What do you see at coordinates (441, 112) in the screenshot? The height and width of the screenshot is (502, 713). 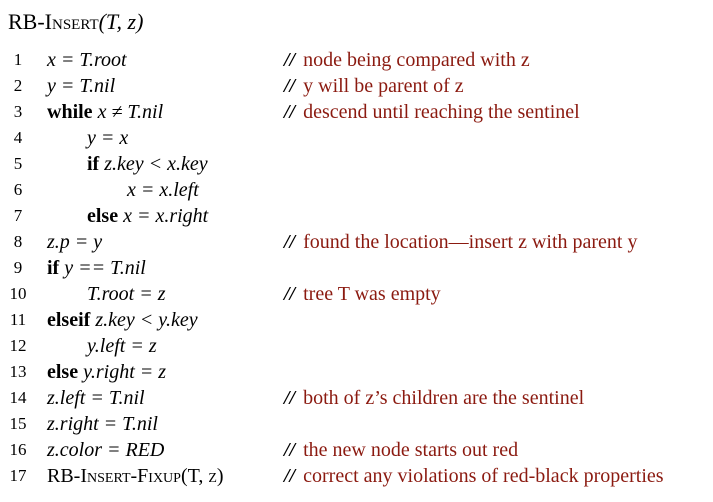 I see `comment-text: descend until reaching the sentinel` at bounding box center [441, 112].